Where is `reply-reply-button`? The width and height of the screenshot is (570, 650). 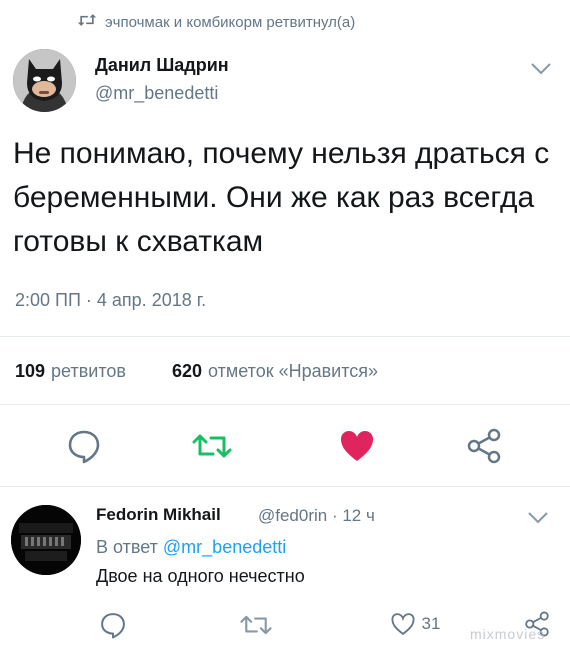
reply-reply-button is located at coordinates (113, 625).